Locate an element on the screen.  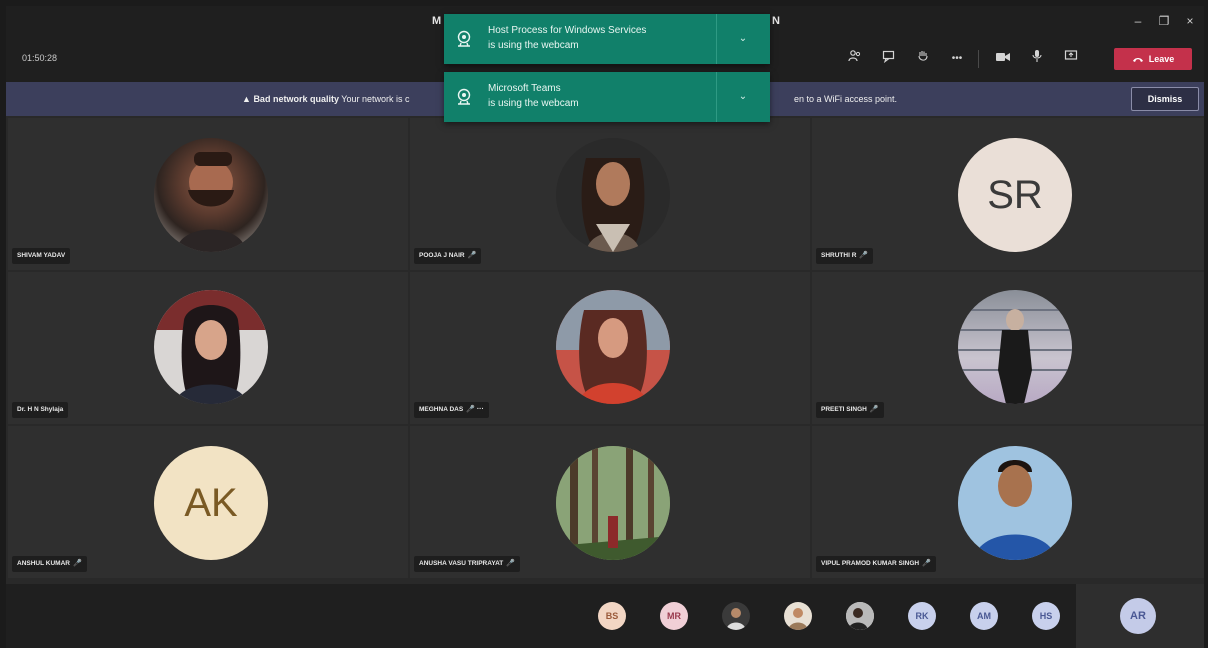
self-avatar: AR is located at coordinates (1138, 616).